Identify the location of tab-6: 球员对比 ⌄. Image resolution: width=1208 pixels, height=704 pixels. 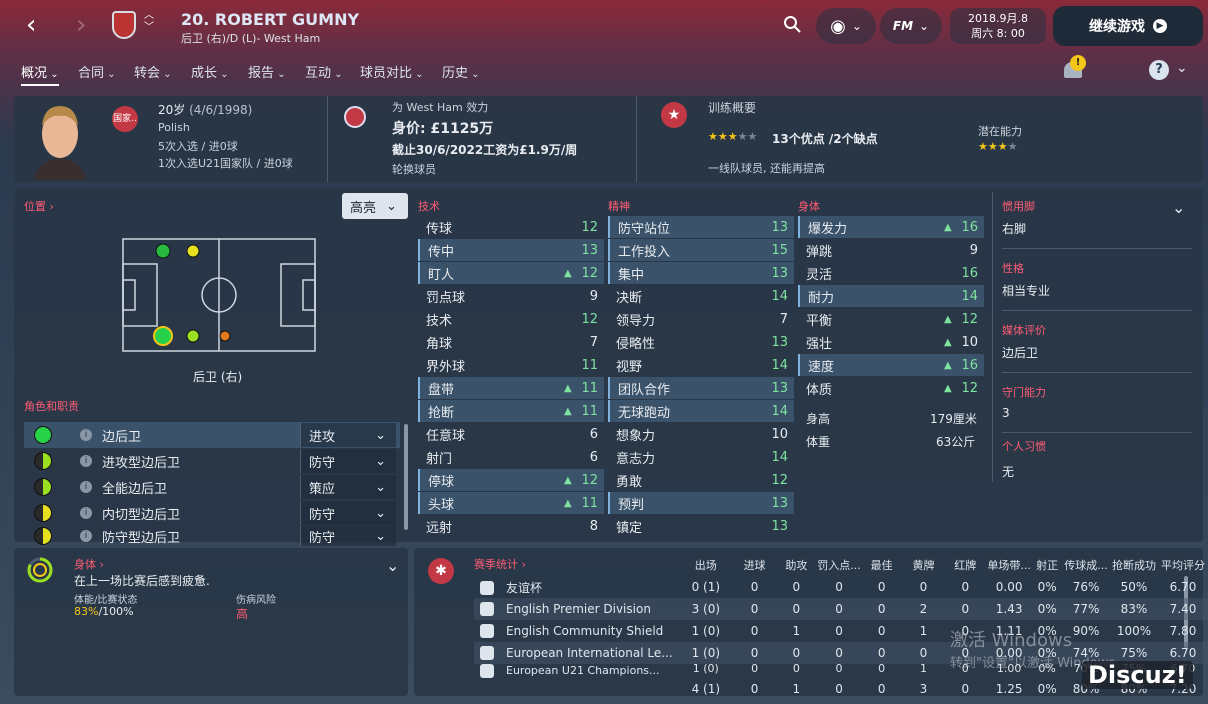
(392, 71).